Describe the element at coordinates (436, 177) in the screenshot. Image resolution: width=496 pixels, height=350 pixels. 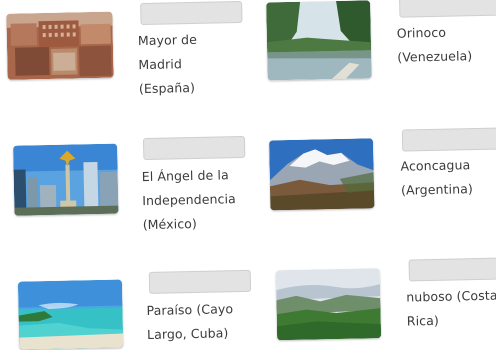
I see `caption-aconcagua: Aconcagua (Argentina)` at that location.